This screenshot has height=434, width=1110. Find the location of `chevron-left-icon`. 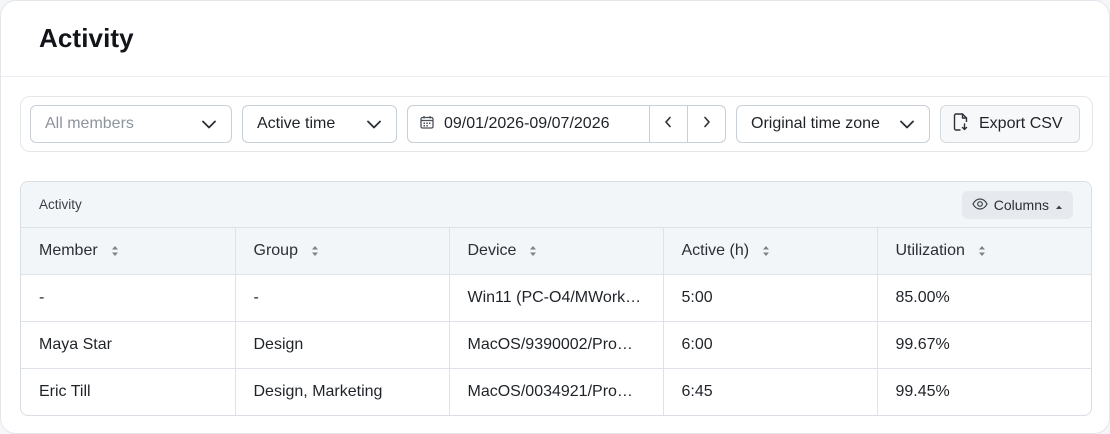

chevron-left-icon is located at coordinates (668, 124).